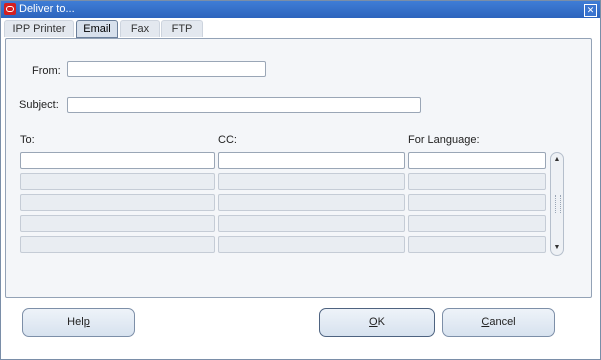  I want to click on cancel-label-rest: ancel, so click(502, 322).